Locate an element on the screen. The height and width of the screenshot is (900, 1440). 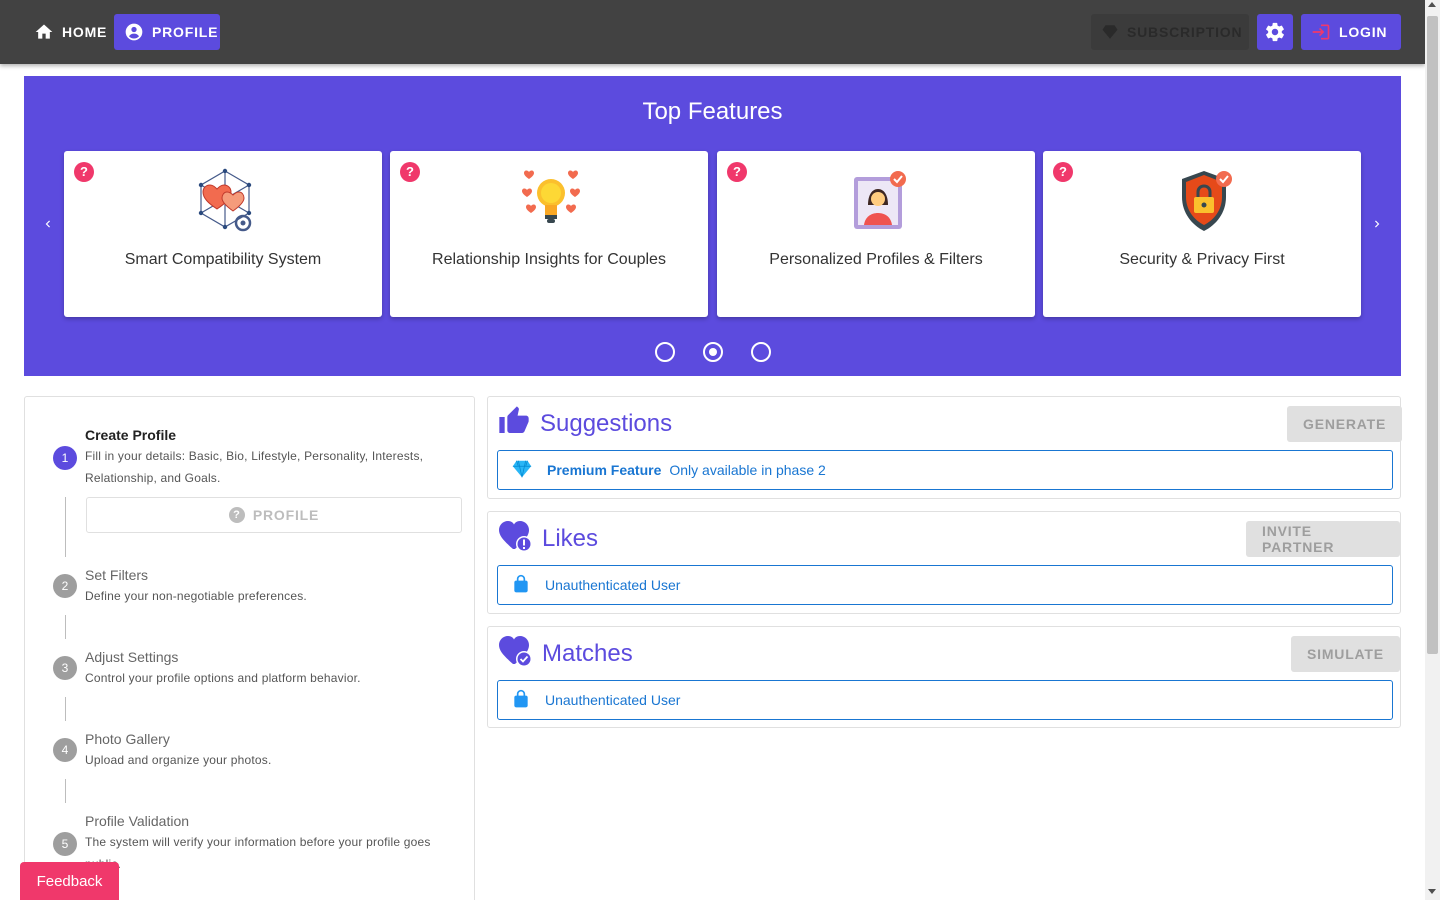
invite-partner-button: Invite Partner is located at coordinates (1323, 539).